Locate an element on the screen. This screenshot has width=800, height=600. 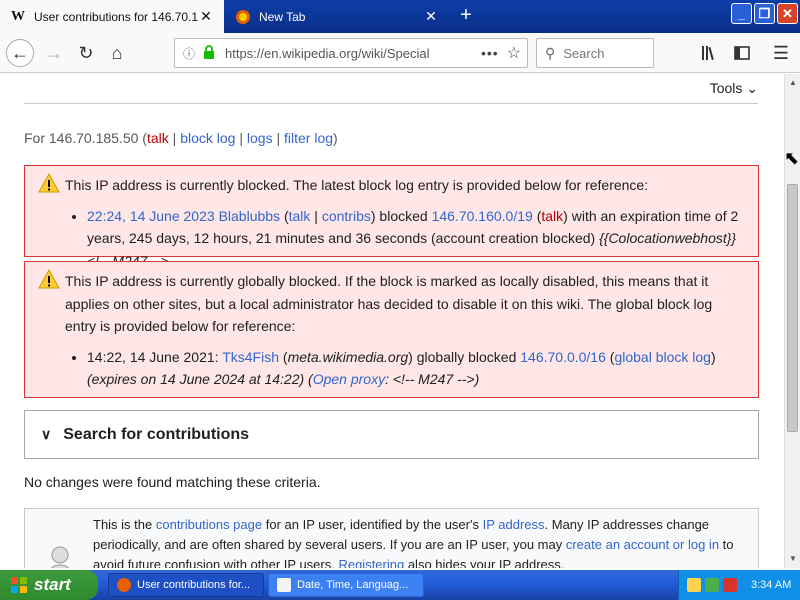
admin-contribs-link: contribs is located at coordinates (346, 216).